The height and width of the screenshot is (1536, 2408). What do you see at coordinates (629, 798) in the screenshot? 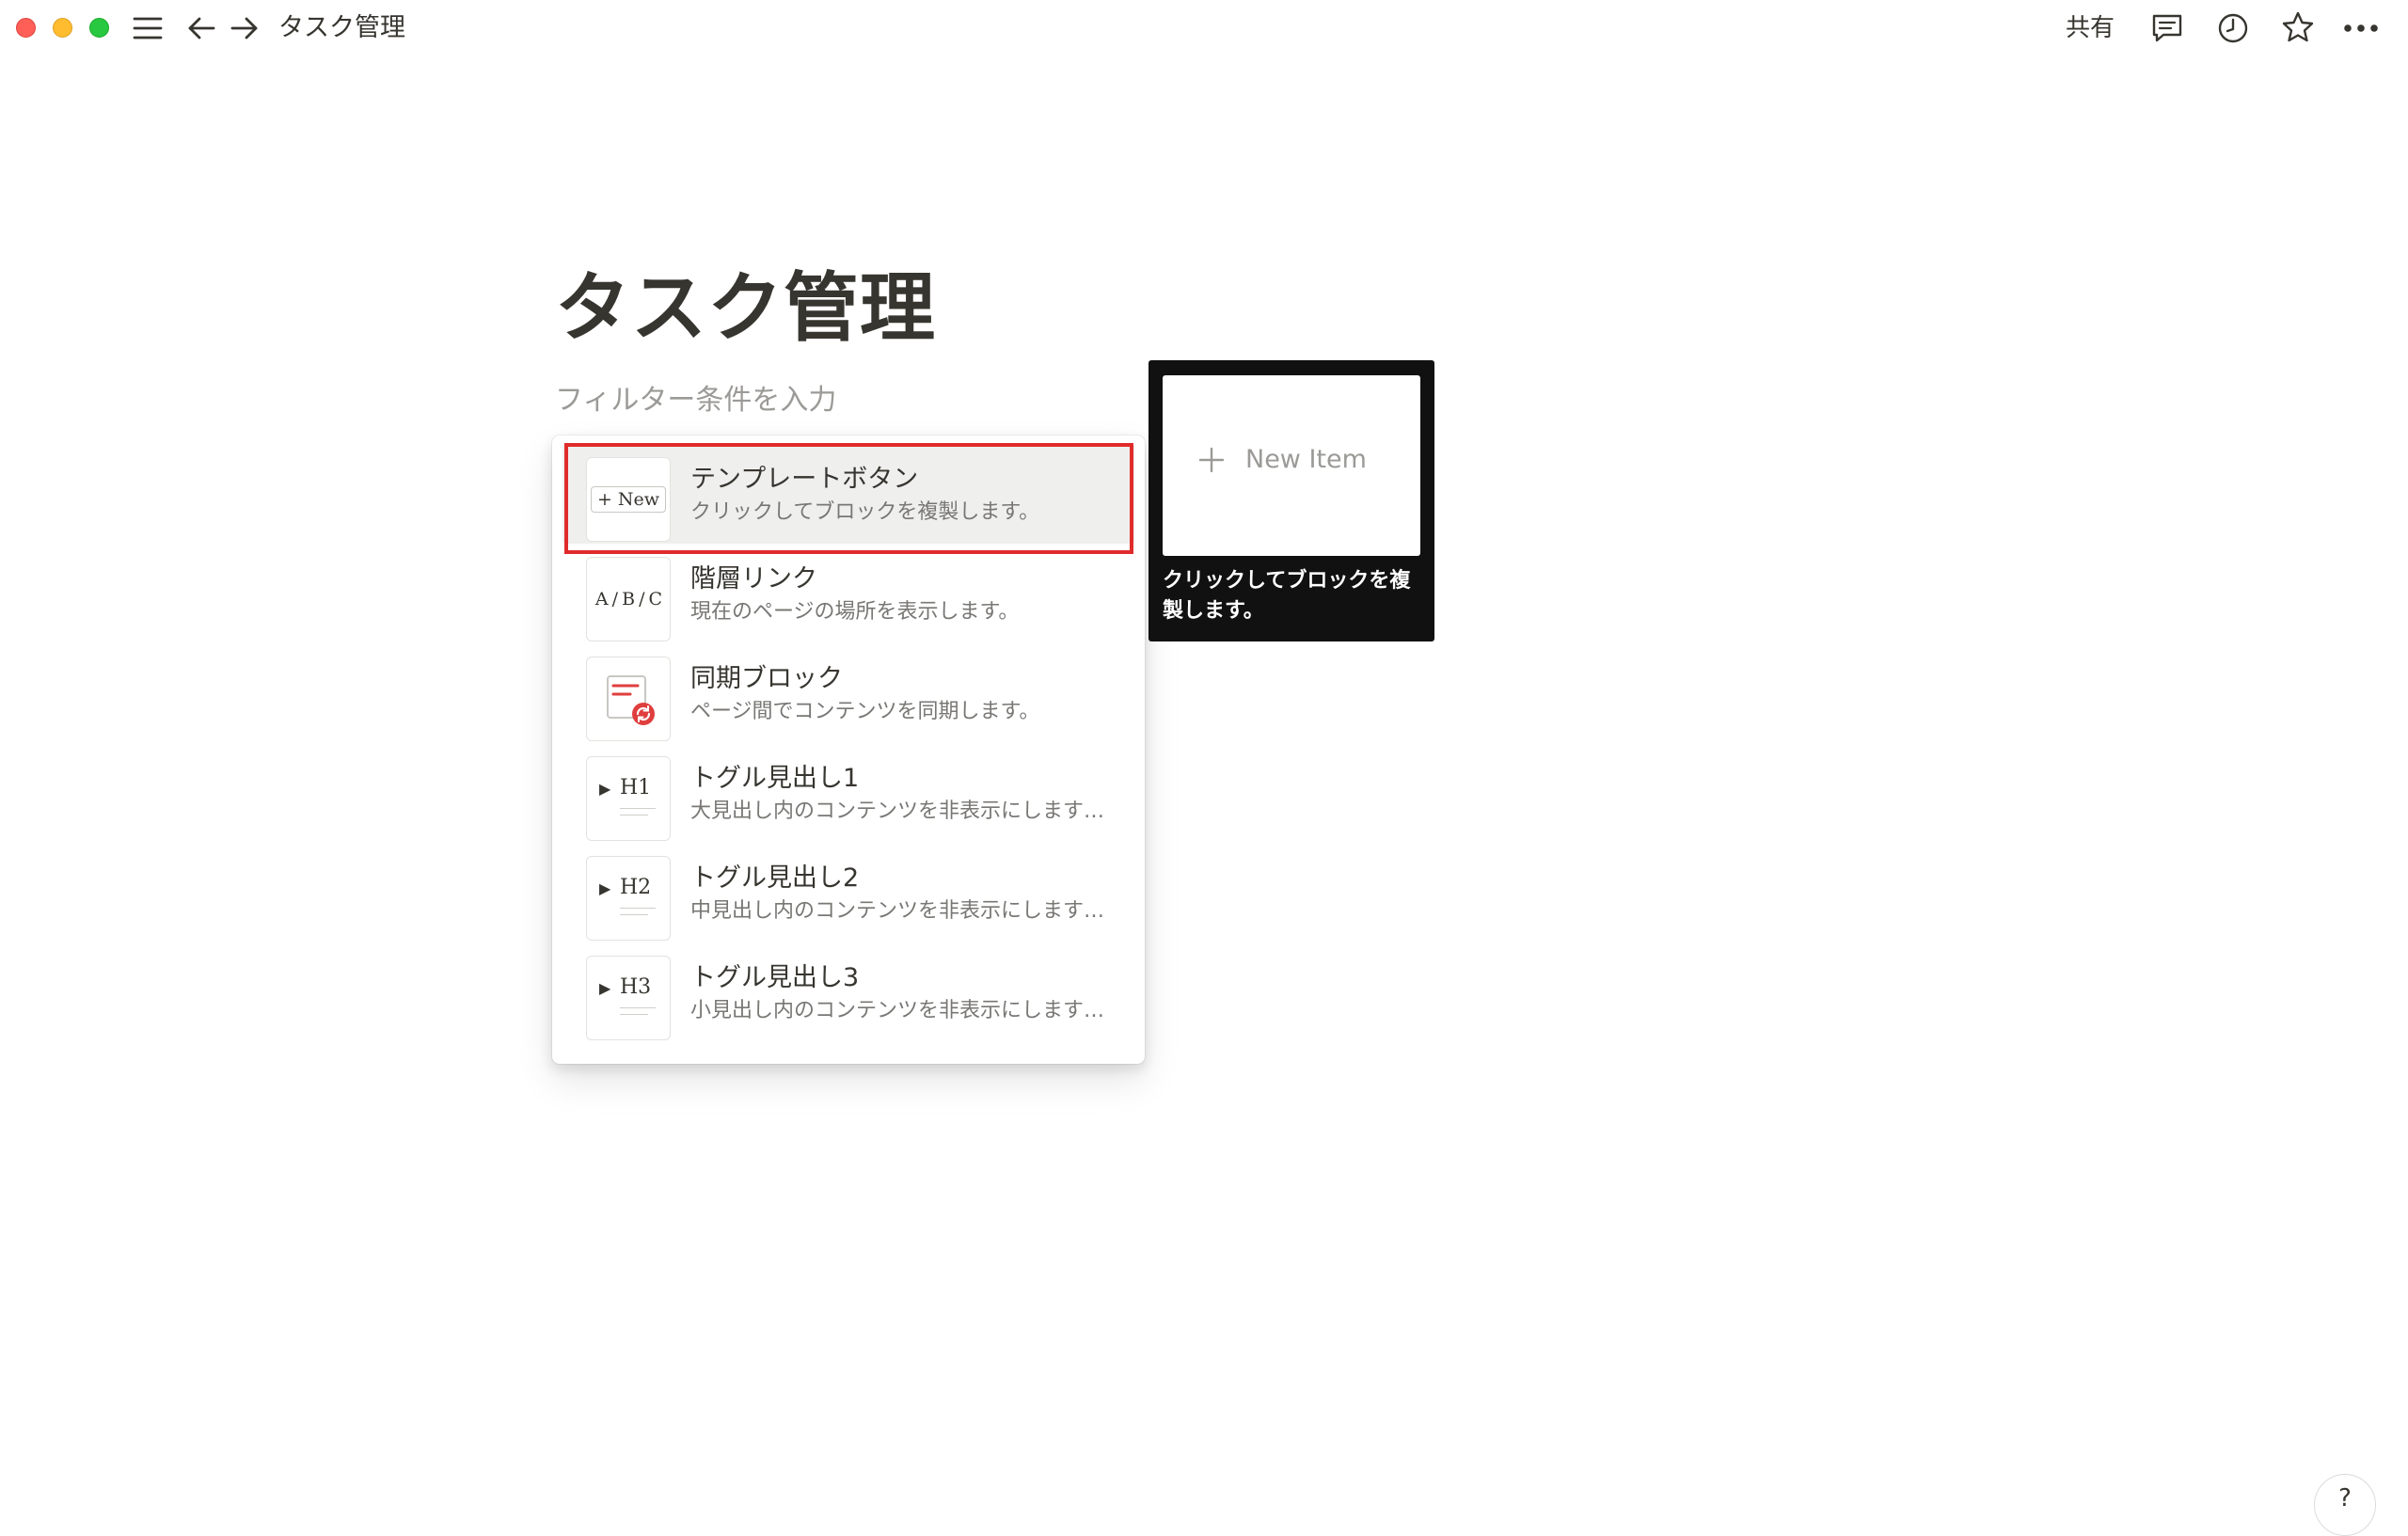
I see `toggle-heading-1-icon: ▶ H1` at bounding box center [629, 798].